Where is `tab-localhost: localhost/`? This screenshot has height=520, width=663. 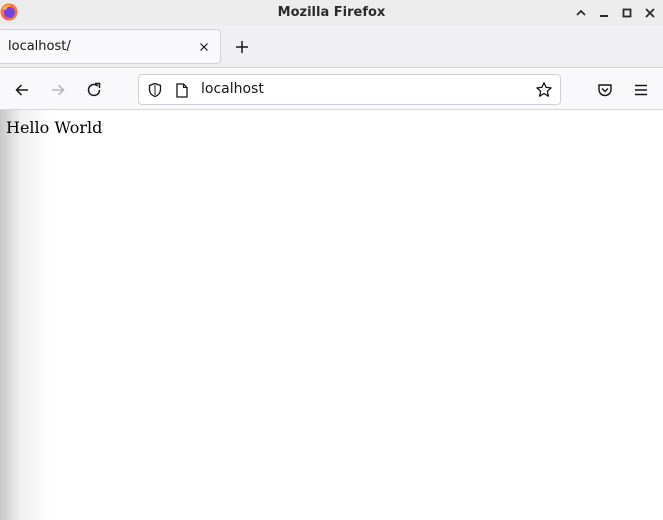 tab-localhost: localhost/ is located at coordinates (110, 46).